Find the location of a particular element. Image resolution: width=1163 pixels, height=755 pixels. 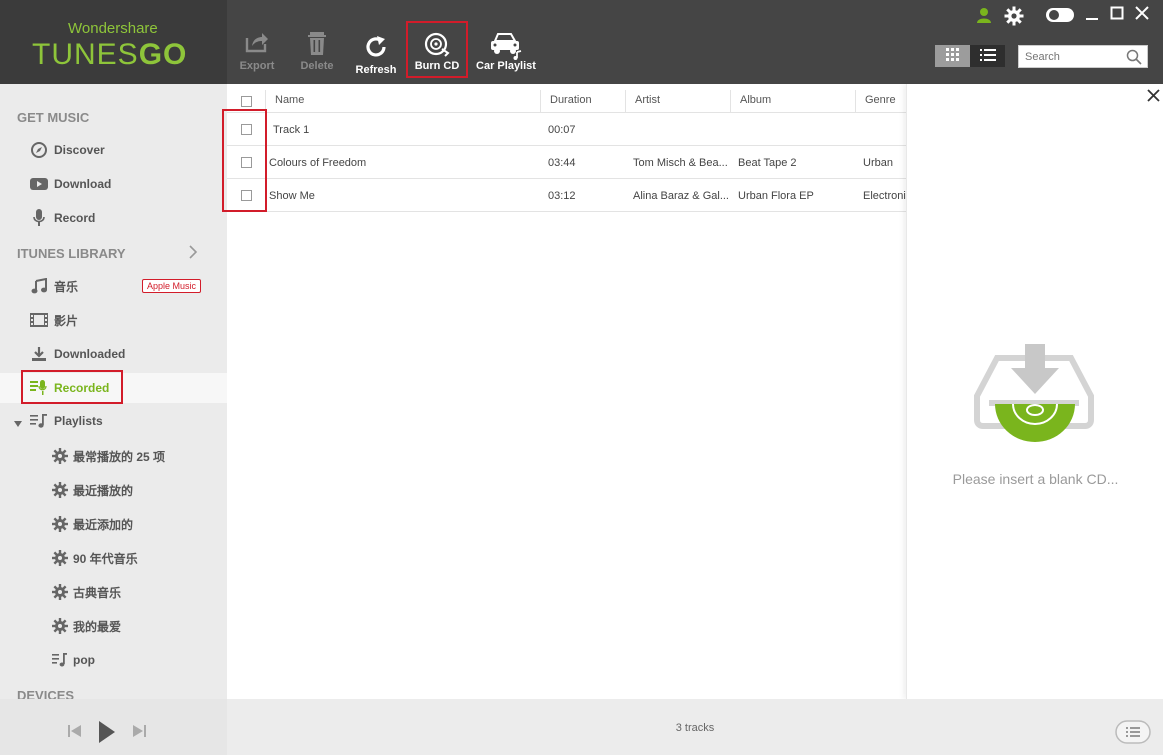

delete-button: Delete is located at coordinates (317, 51).